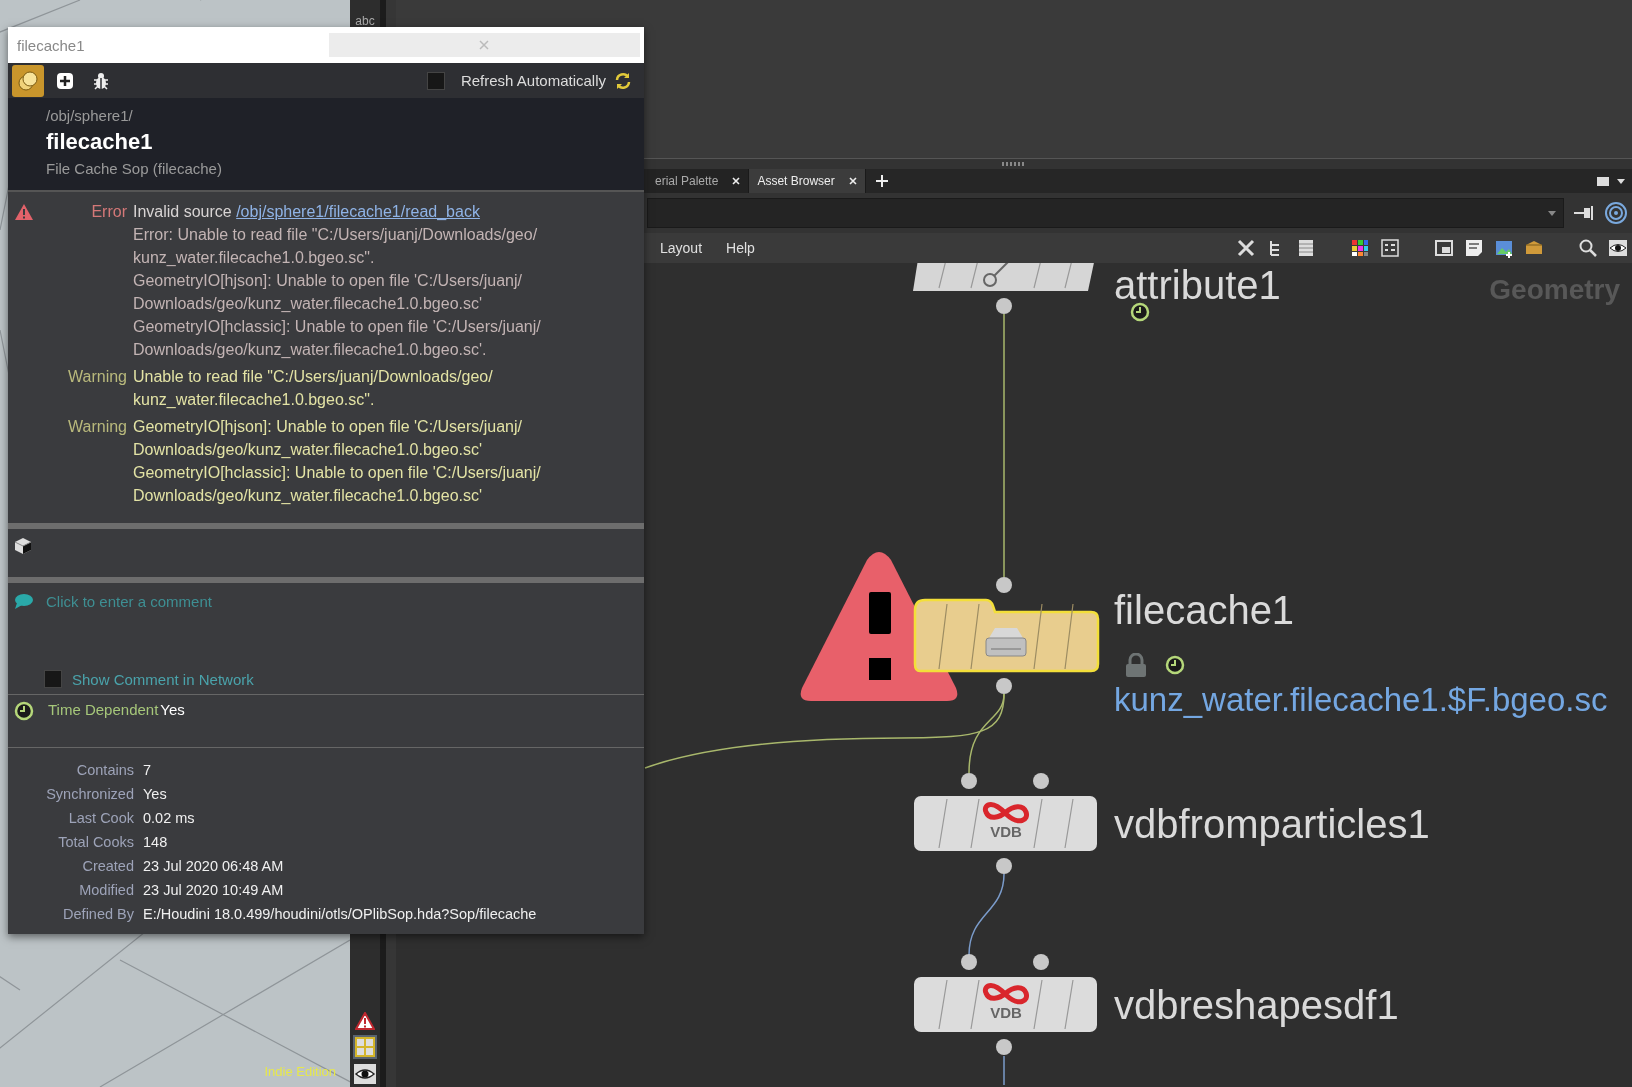  Describe the element at coordinates (24, 711) in the screenshot. I see `clock-icon` at that location.